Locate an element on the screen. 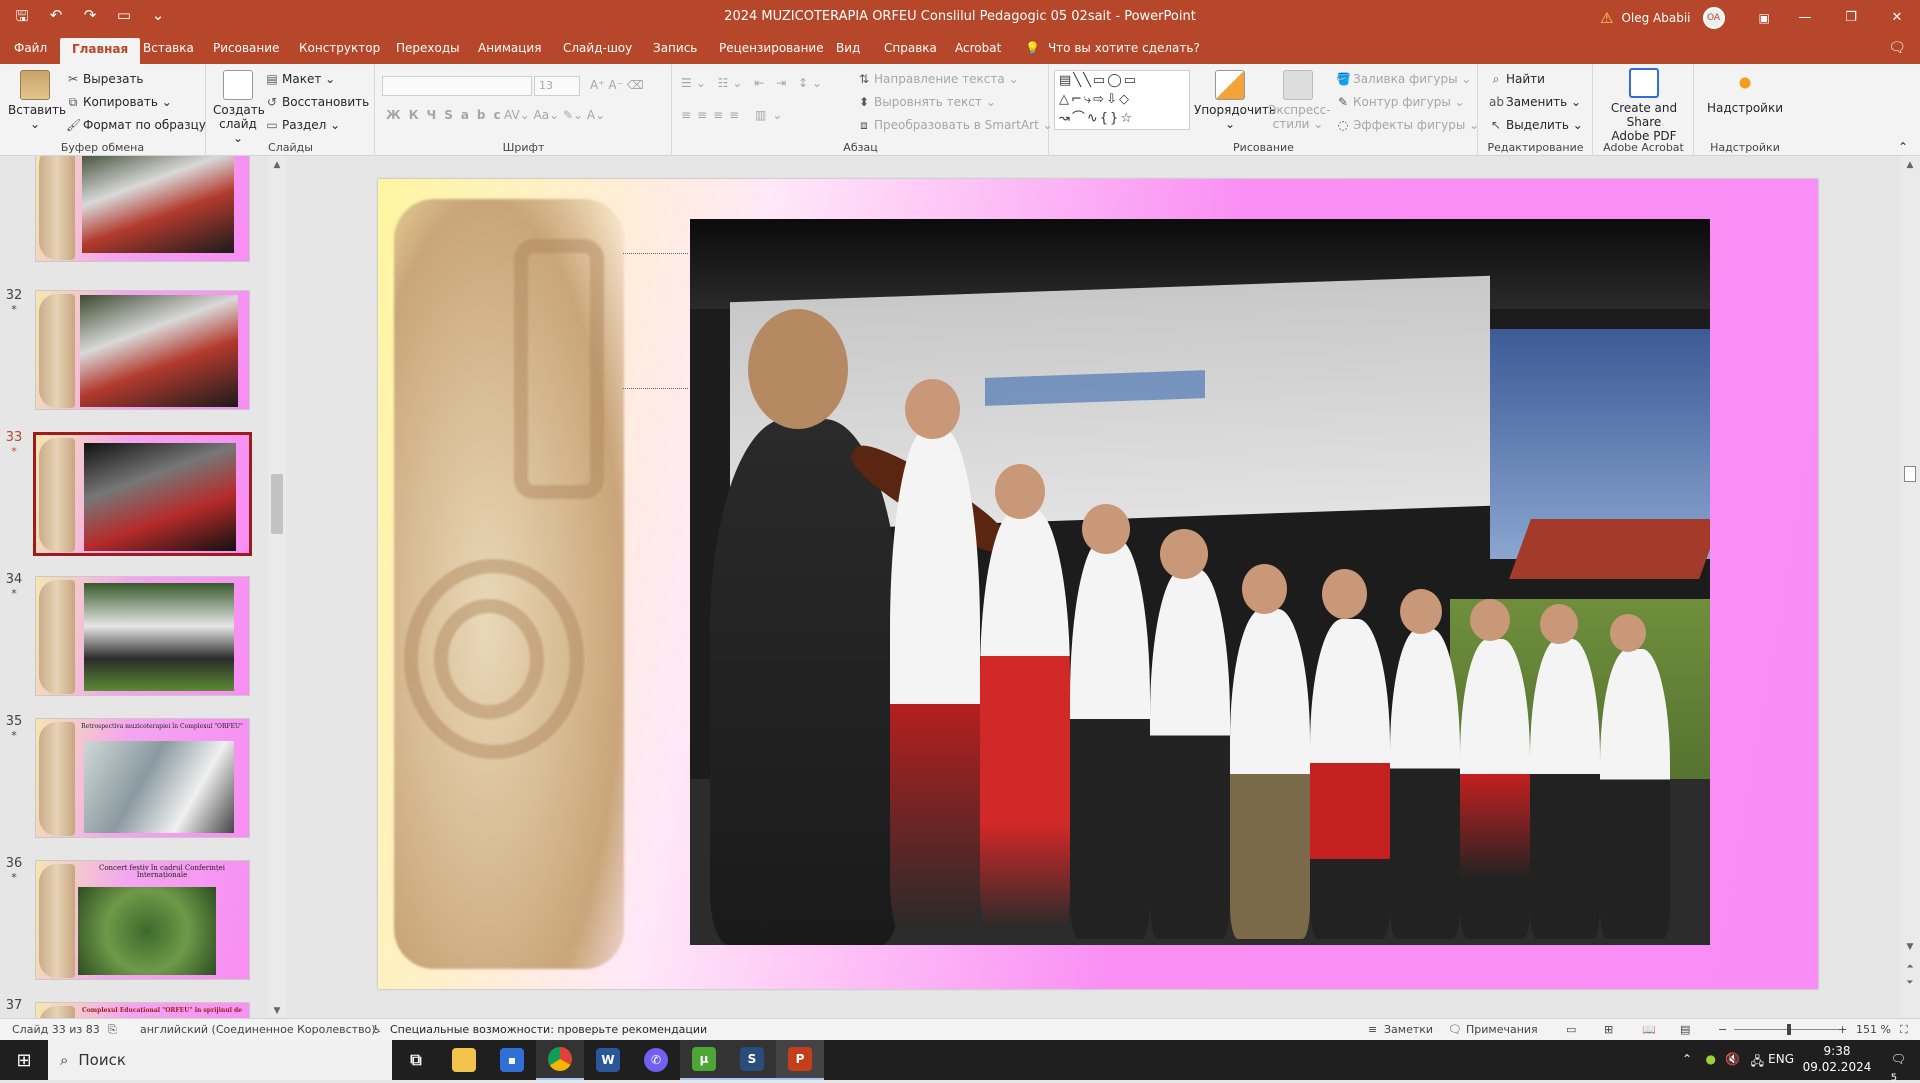 This screenshot has height=1083, width=1920. redo-icon: ↷ is located at coordinates (90, 18).